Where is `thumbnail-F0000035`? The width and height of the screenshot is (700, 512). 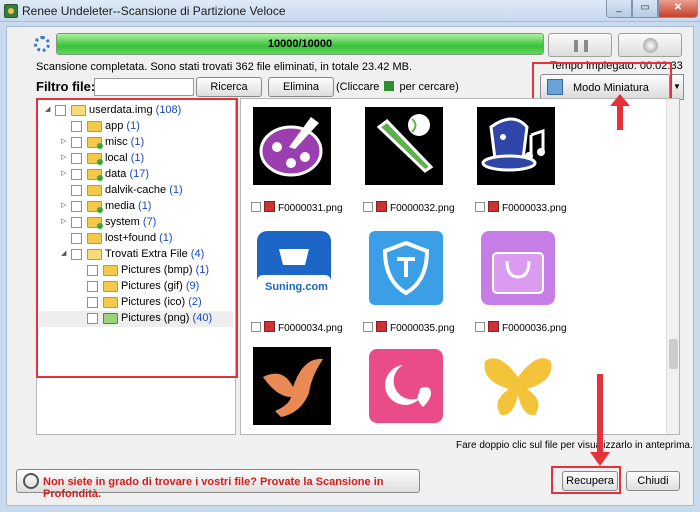
thumbnail-F0000035 is located at coordinates (406, 268).